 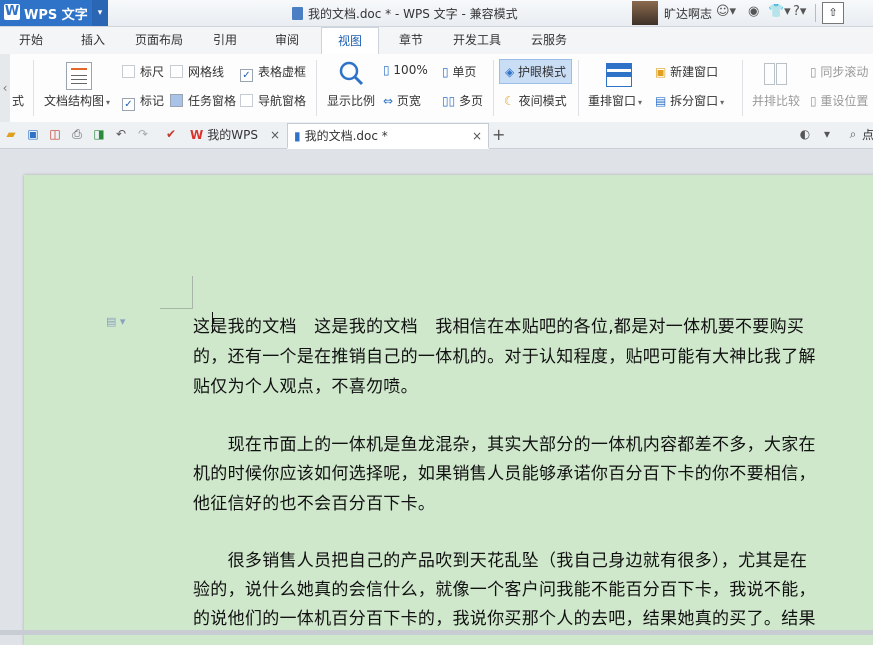 I want to click on page-width-label: 页宽, so click(x=408, y=101).